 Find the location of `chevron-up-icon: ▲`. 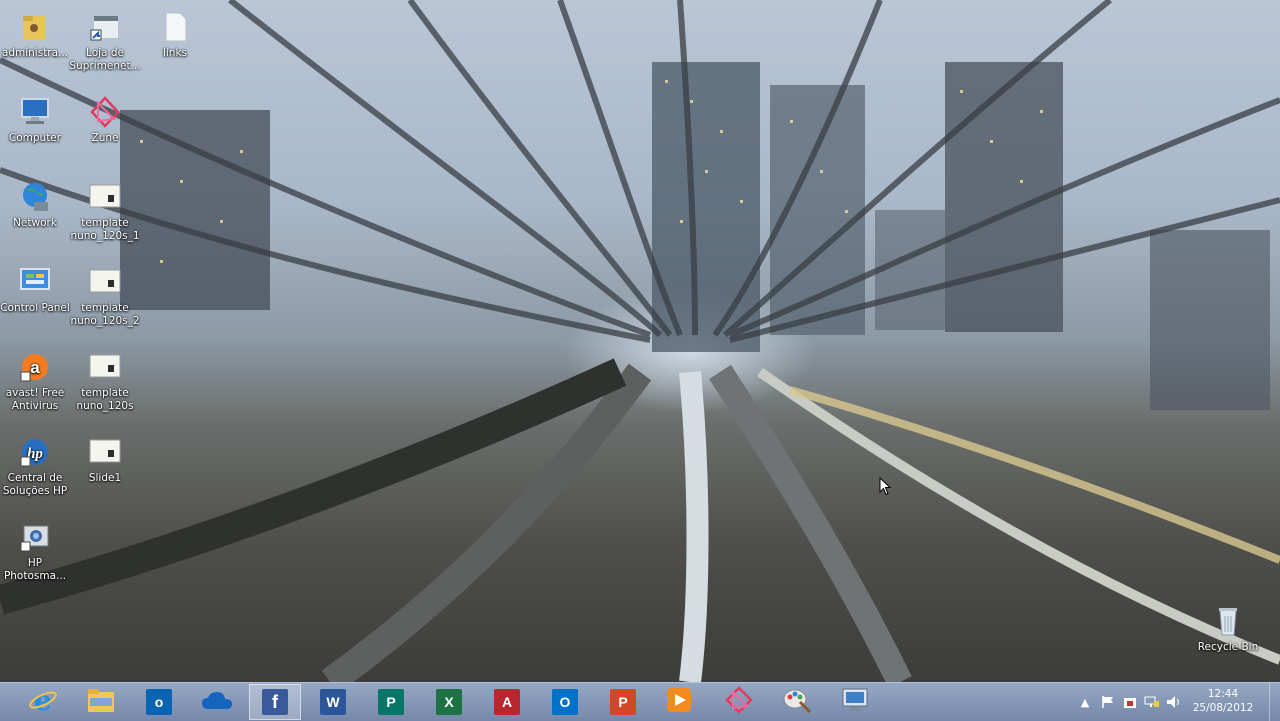

chevron-up-icon: ▲ is located at coordinates (1085, 702).